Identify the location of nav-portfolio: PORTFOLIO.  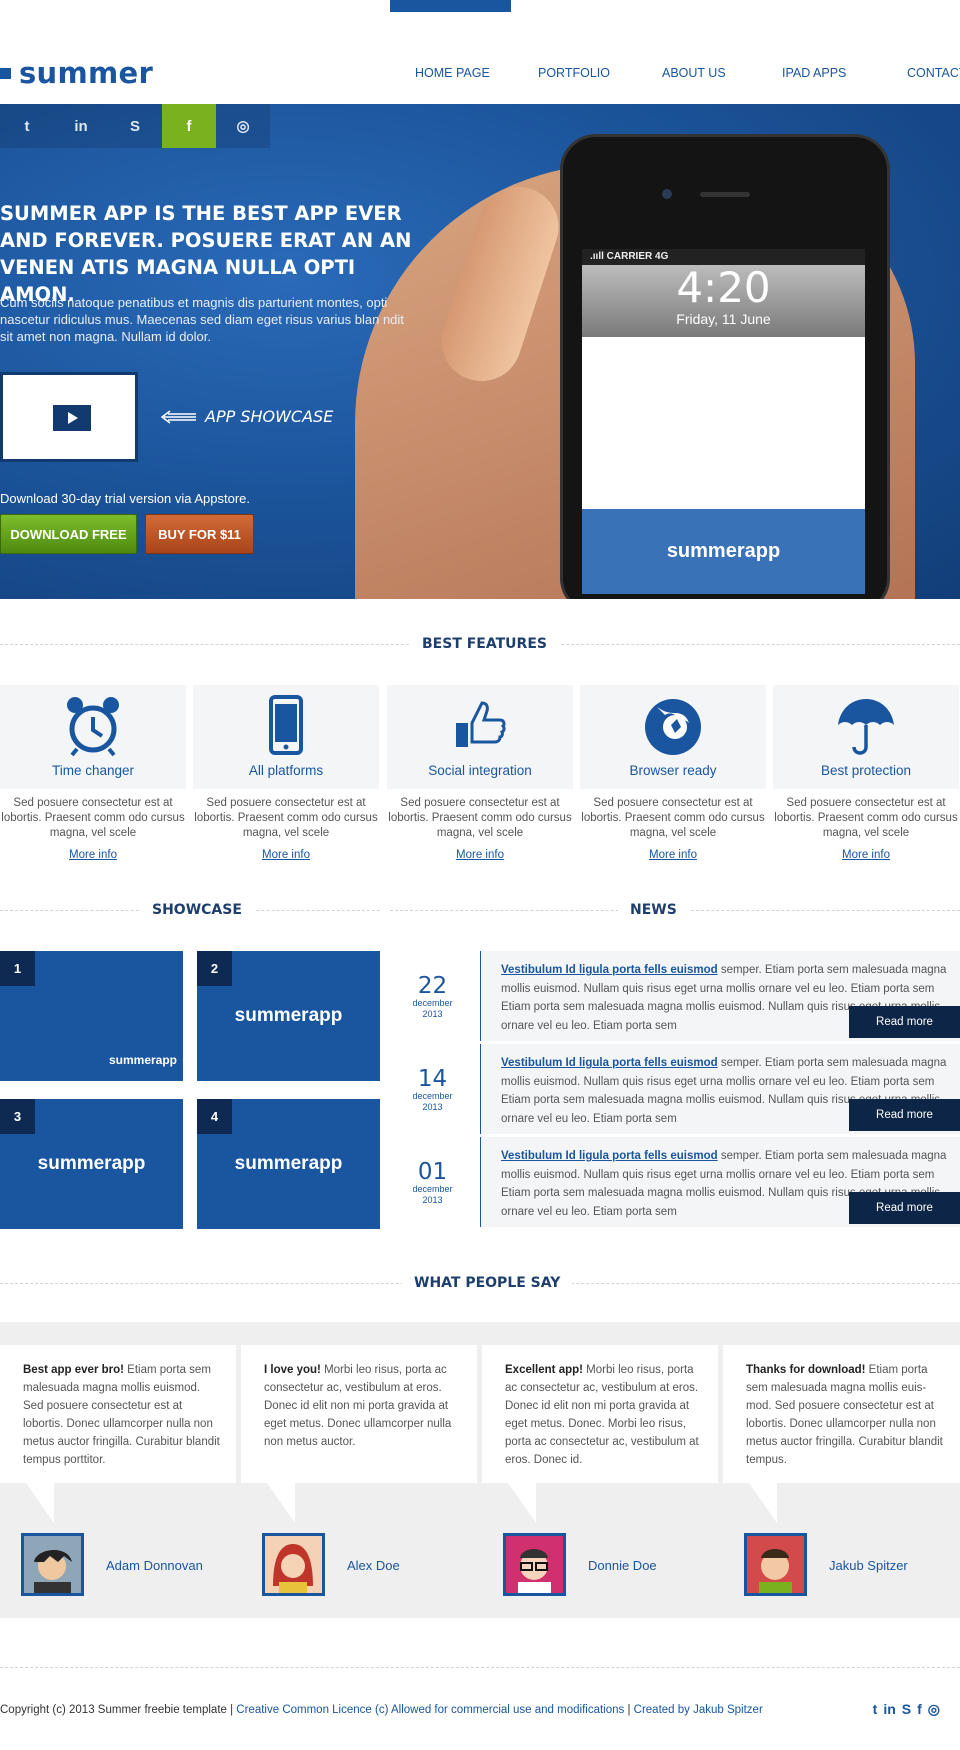
(574, 73).